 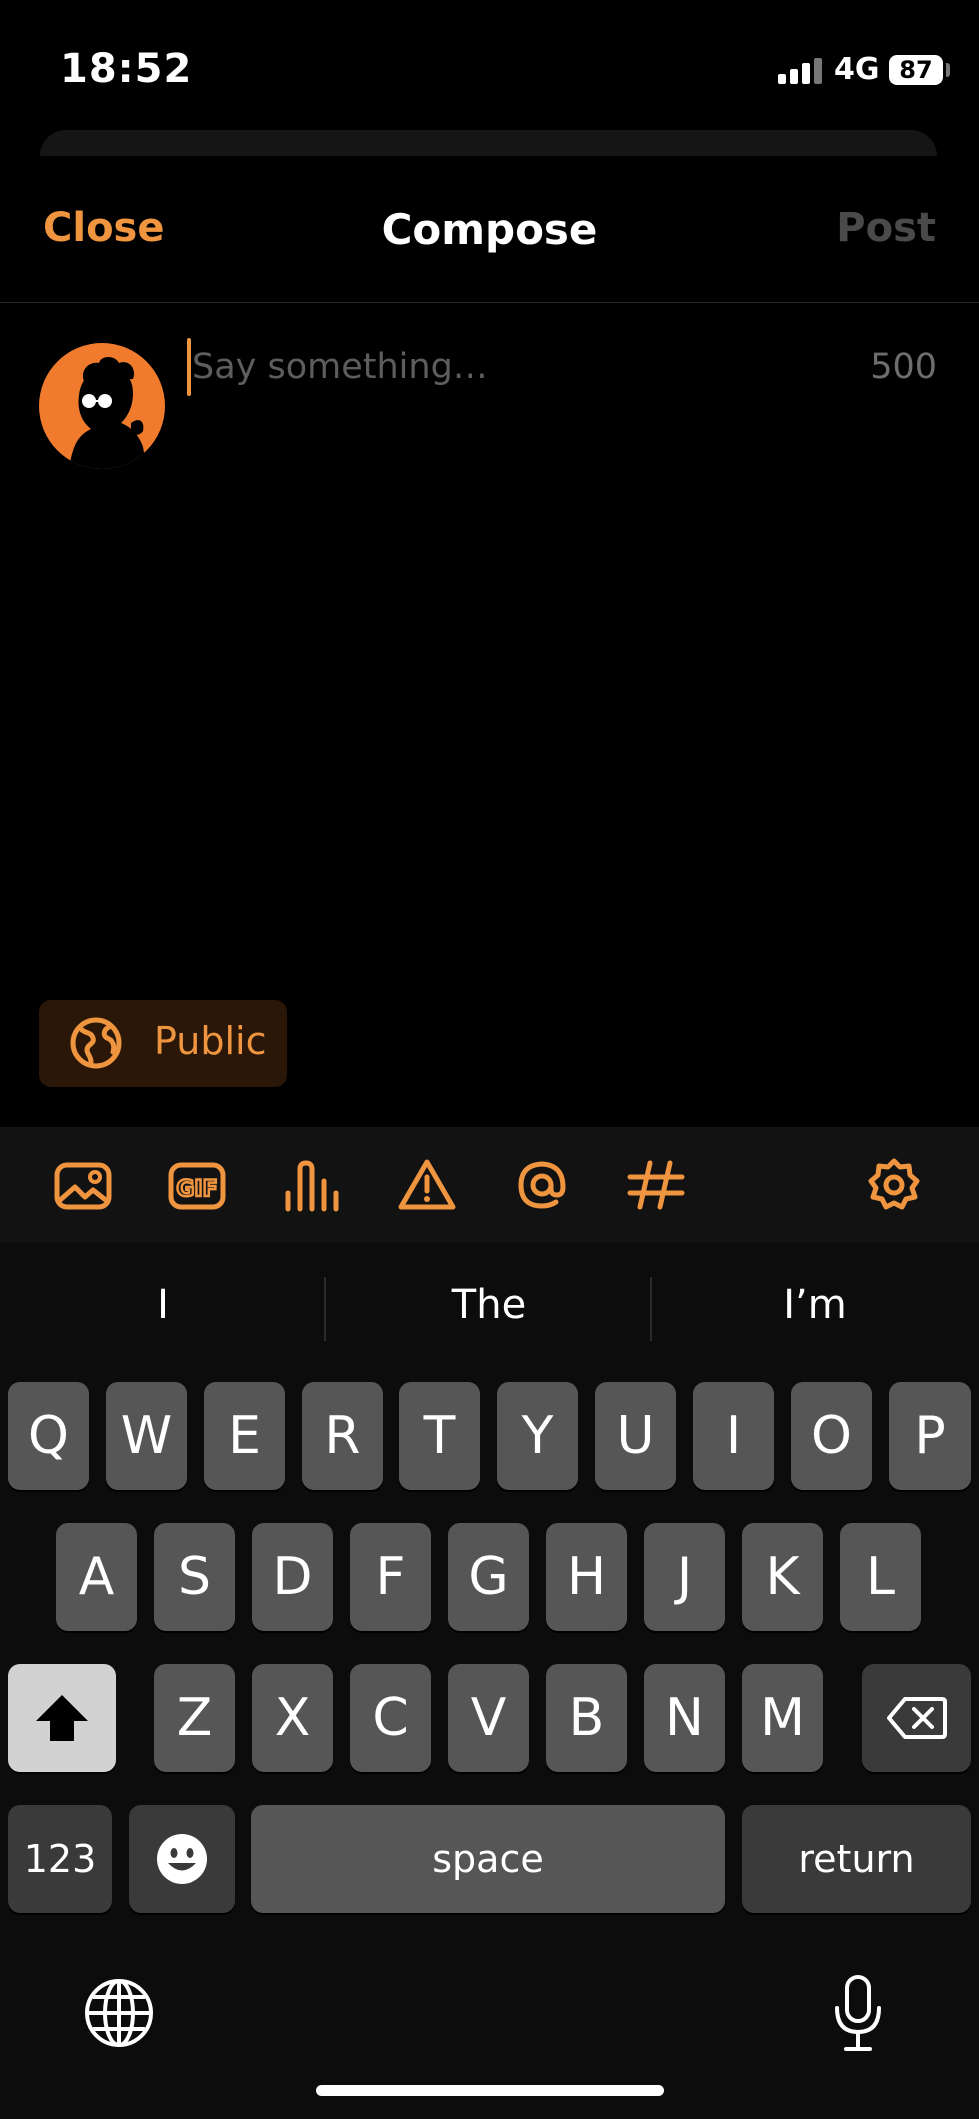 I want to click on key-k: K, so click(x=782, y=1577).